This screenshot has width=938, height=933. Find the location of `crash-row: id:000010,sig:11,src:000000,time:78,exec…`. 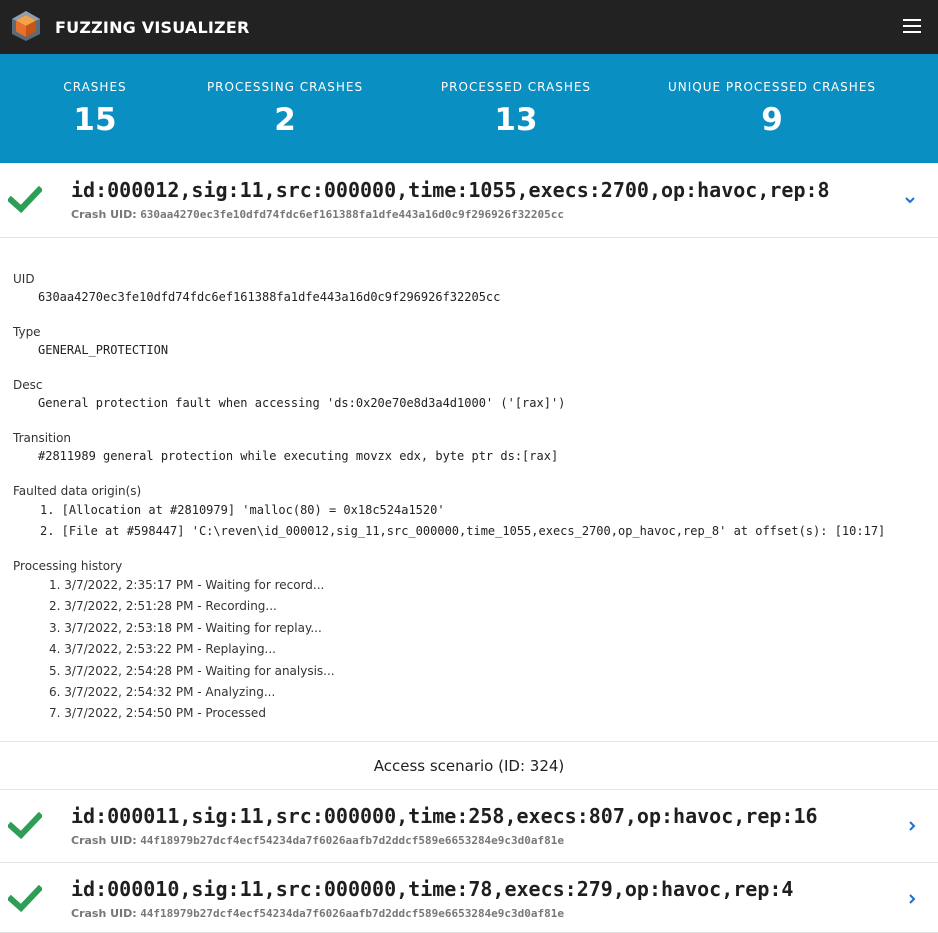

crash-row: id:000010,sig:11,src:000000,time:78,exec… is located at coordinates (469, 898).